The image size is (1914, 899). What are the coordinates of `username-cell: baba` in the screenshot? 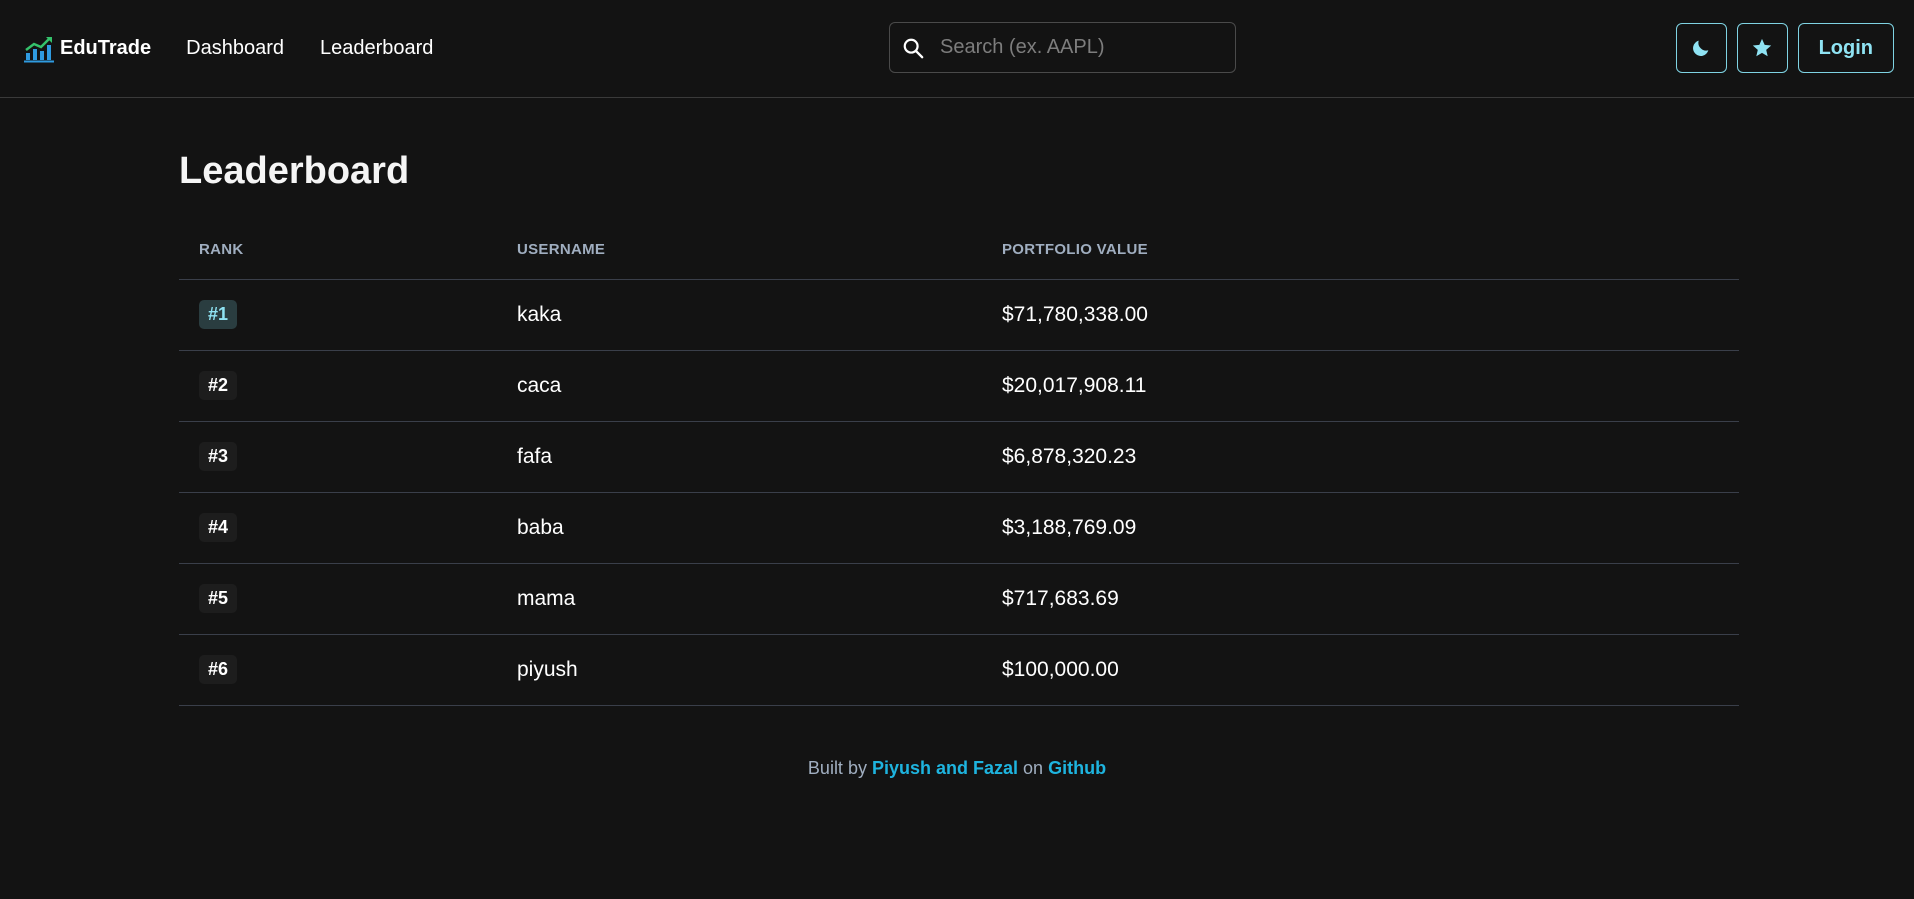 It's located at (759, 528).